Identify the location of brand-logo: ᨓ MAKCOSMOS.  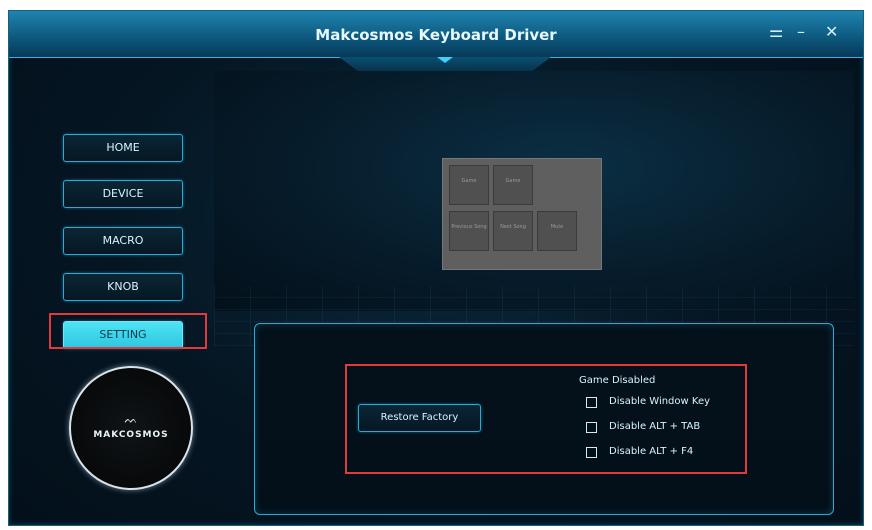
(131, 428).